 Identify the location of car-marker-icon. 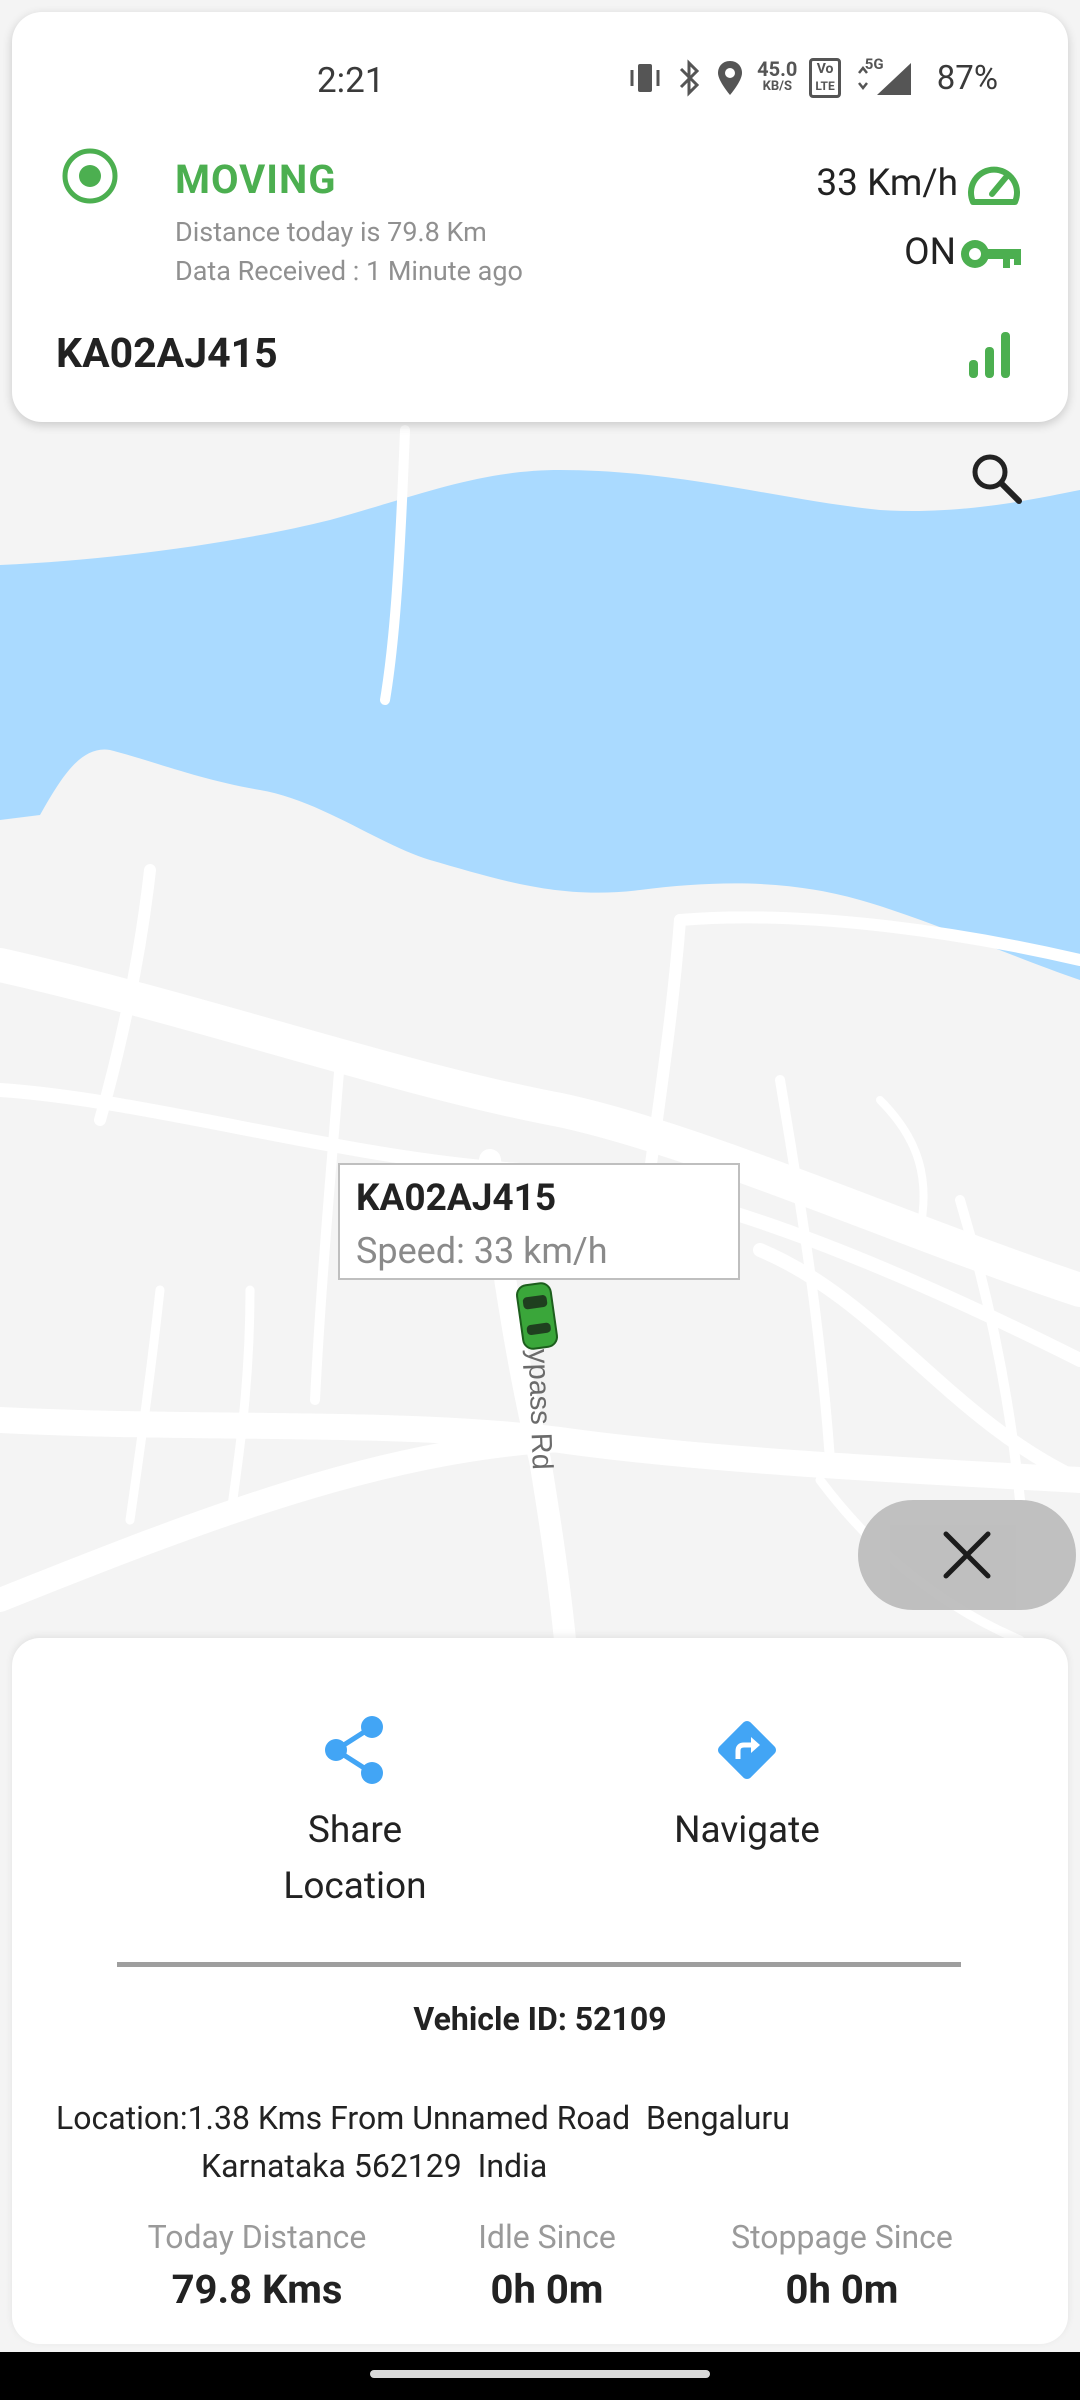
(537, 1316).